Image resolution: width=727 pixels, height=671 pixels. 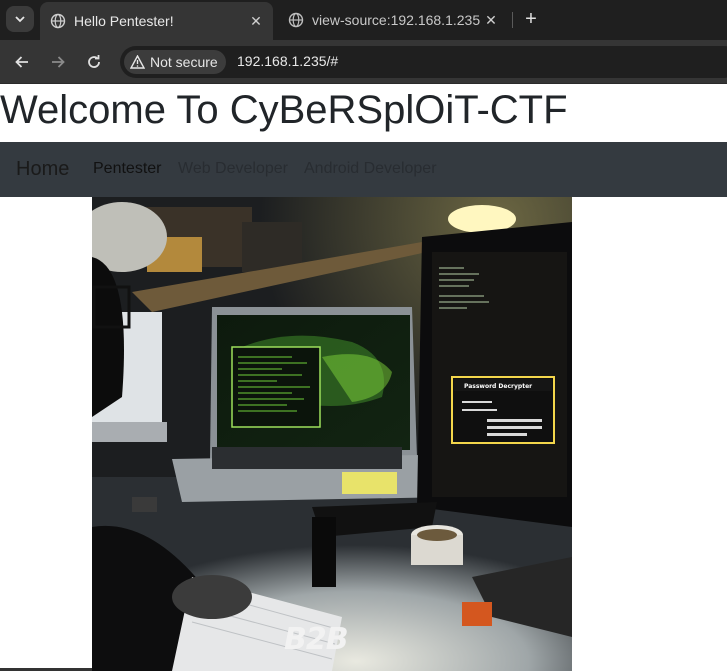 What do you see at coordinates (184, 62) in the screenshot?
I see `security-label: Not secure` at bounding box center [184, 62].